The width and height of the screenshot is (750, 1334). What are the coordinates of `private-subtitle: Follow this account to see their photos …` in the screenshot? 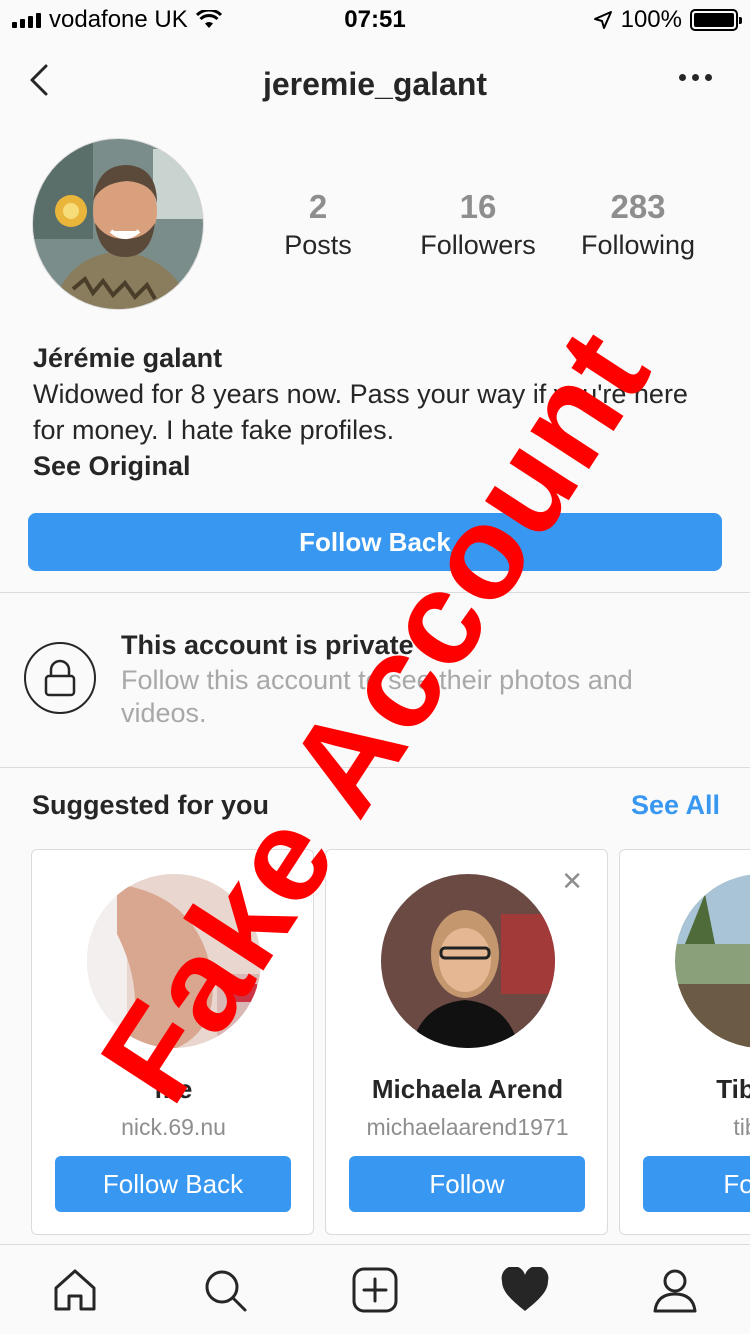 It's located at (377, 696).